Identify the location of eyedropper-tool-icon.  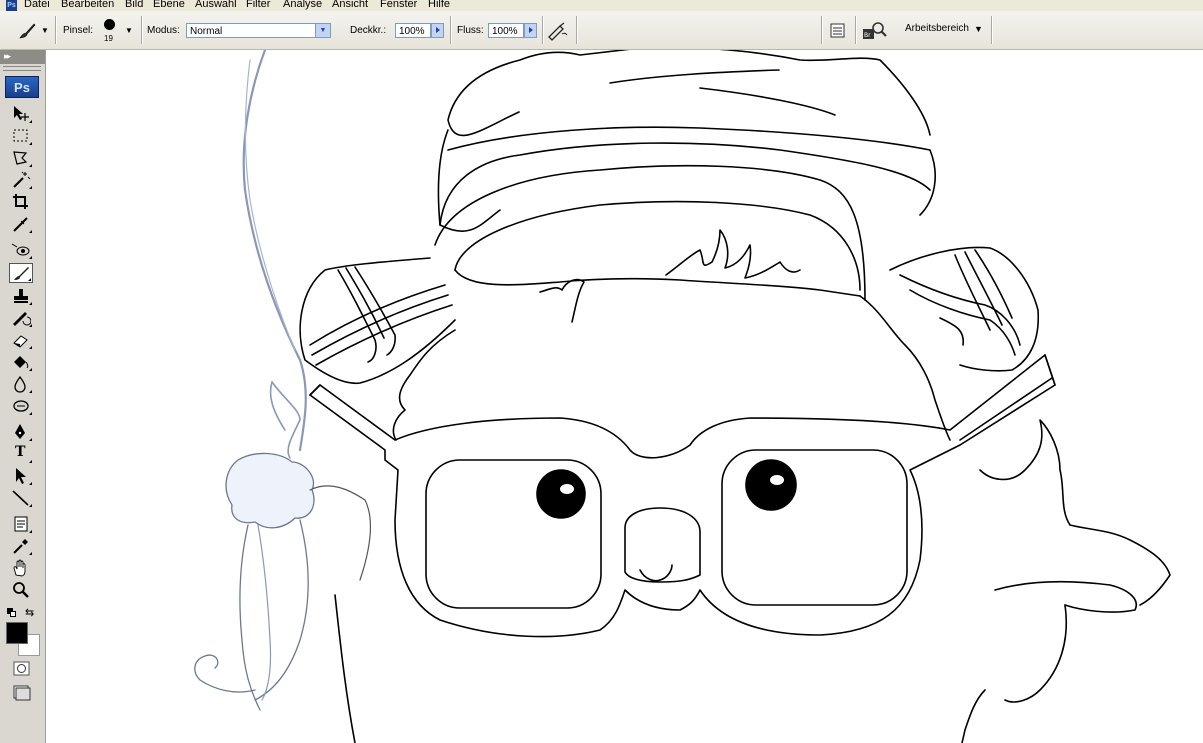
(20, 546).